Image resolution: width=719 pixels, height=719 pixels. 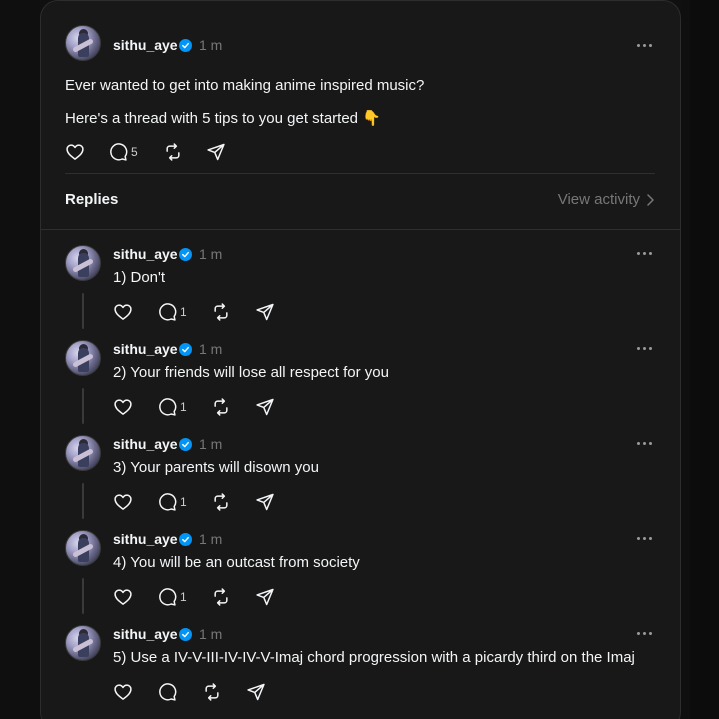 What do you see at coordinates (20, 359) in the screenshot?
I see `page-background-left` at bounding box center [20, 359].